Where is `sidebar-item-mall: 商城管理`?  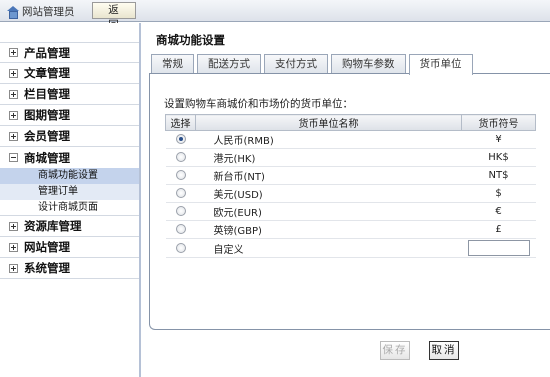
sidebar-item-mall: 商城管理 is located at coordinates (69, 157).